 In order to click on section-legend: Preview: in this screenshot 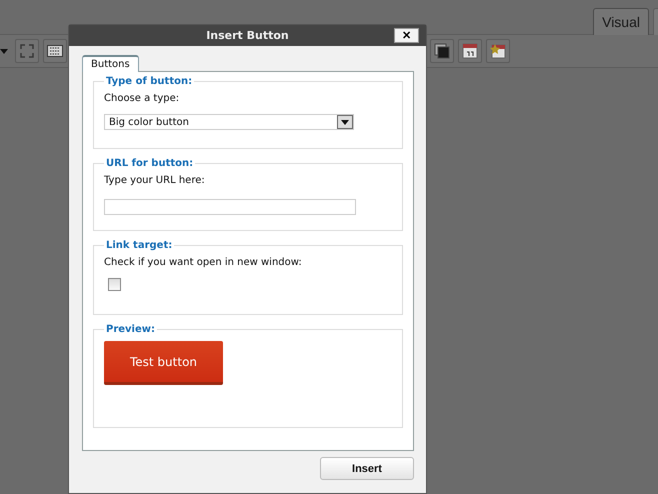, I will do `click(131, 329)`.